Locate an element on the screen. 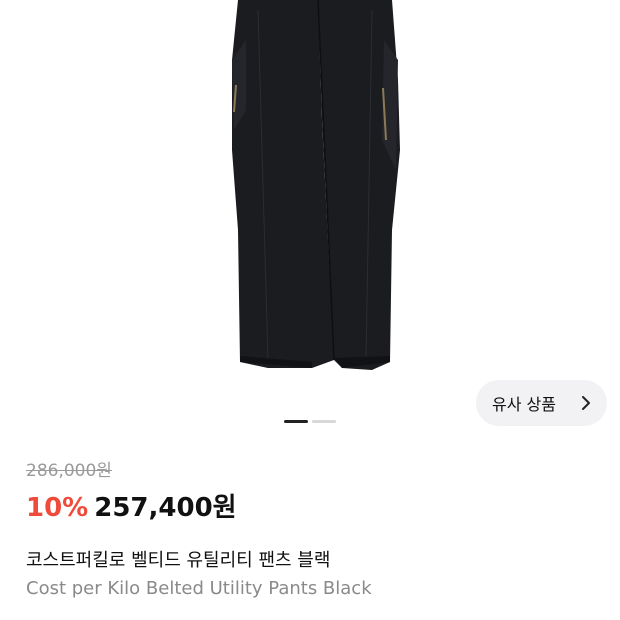 This screenshot has height=620, width=620. image-pager is located at coordinates (310, 421).